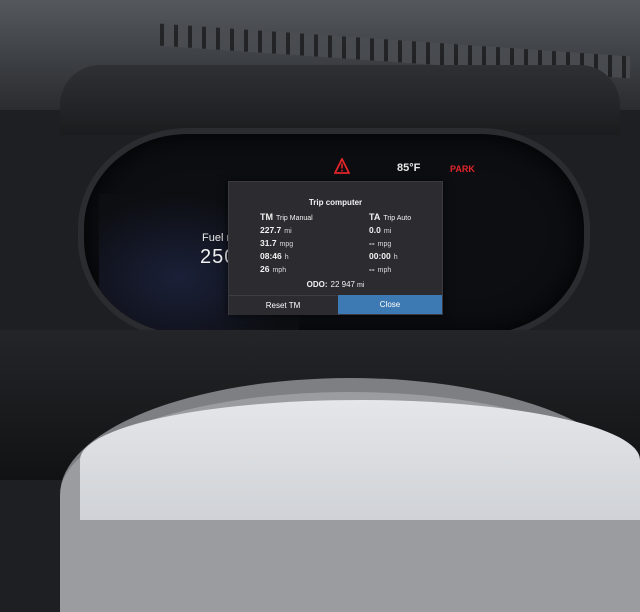  Describe the element at coordinates (360, 285) in the screenshot. I see `odometer-unit: mi` at that location.